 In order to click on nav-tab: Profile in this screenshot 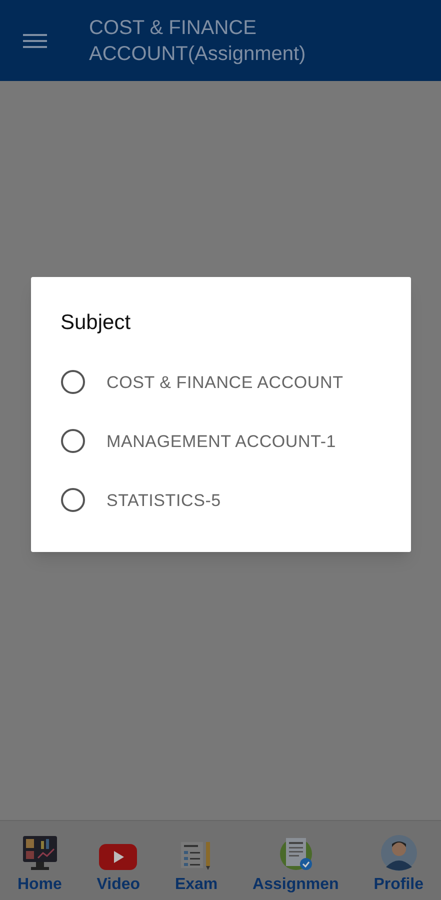, I will do `click(399, 861)`.